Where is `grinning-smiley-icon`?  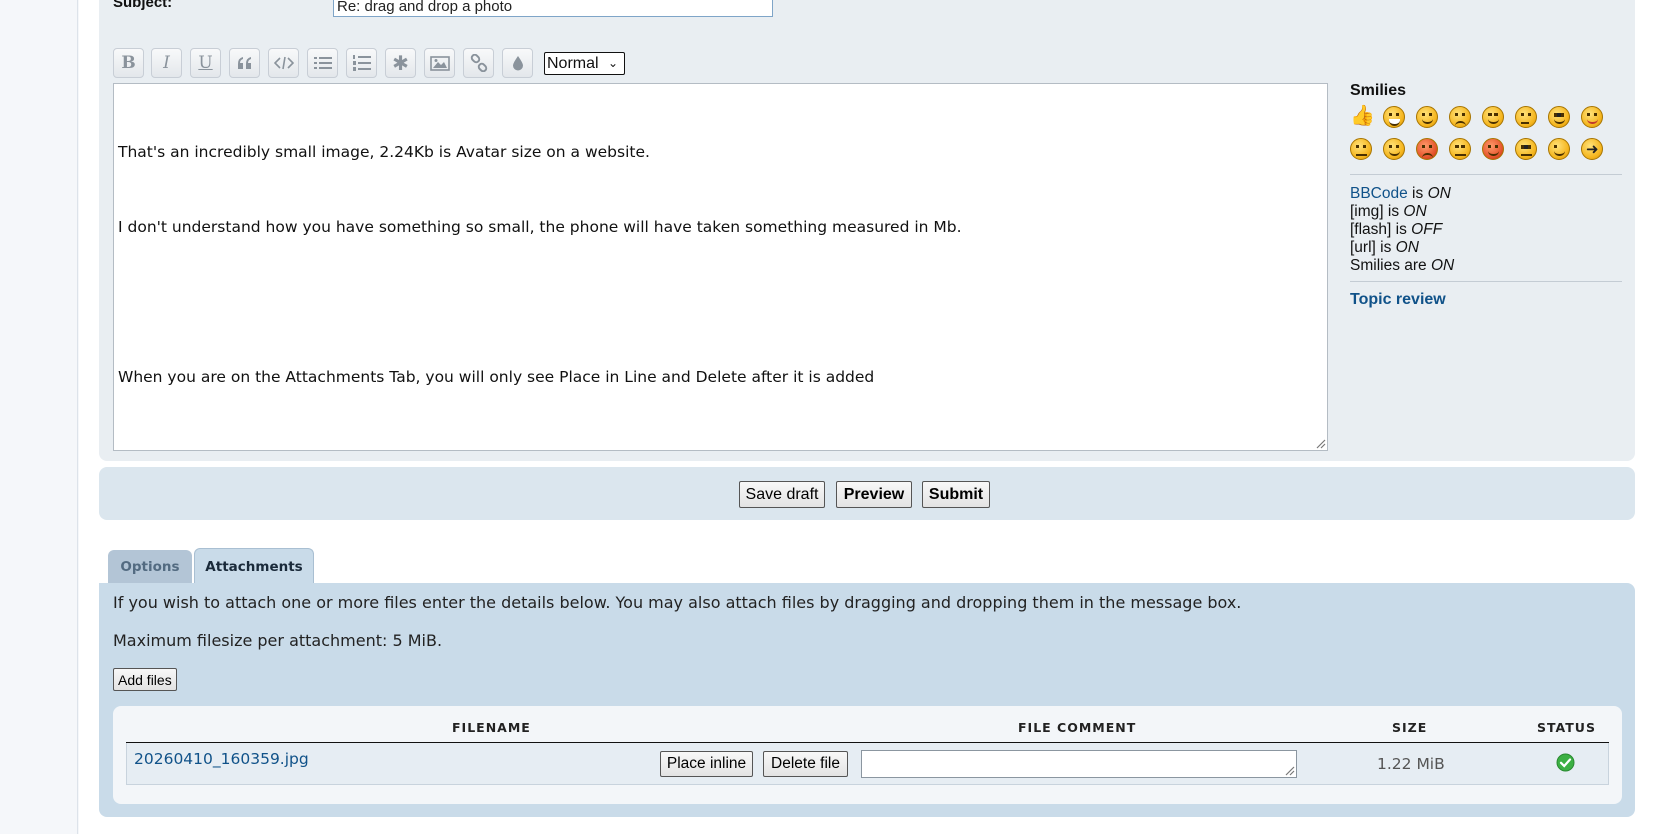 grinning-smiley-icon is located at coordinates (1427, 117).